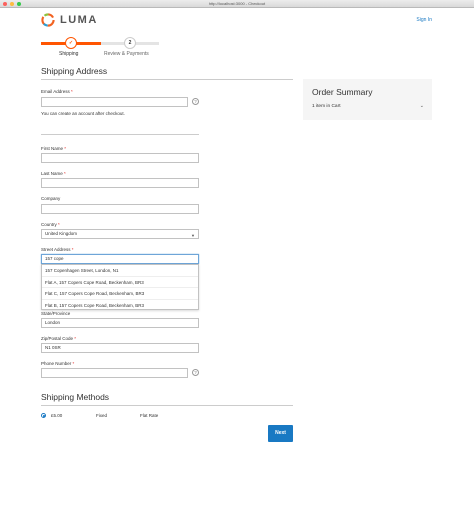  I want to click on shipping-address-divider, so click(167, 79).